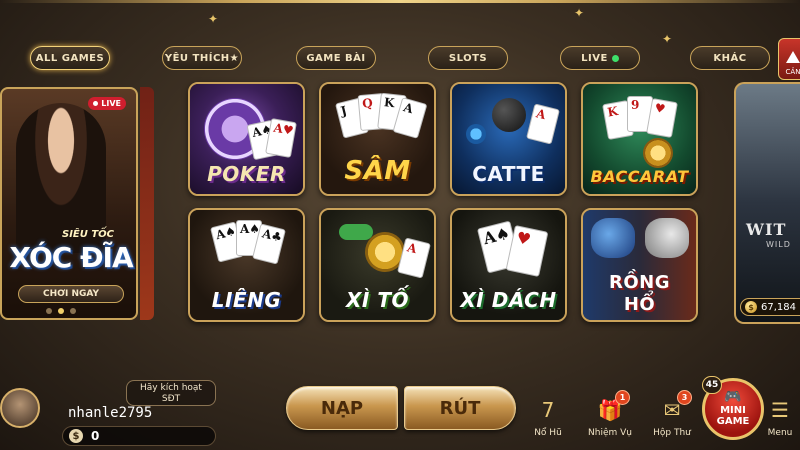 This screenshot has height=450, width=800. What do you see at coordinates (684, 397) in the screenshot?
I see `notification-badge: 3` at bounding box center [684, 397].